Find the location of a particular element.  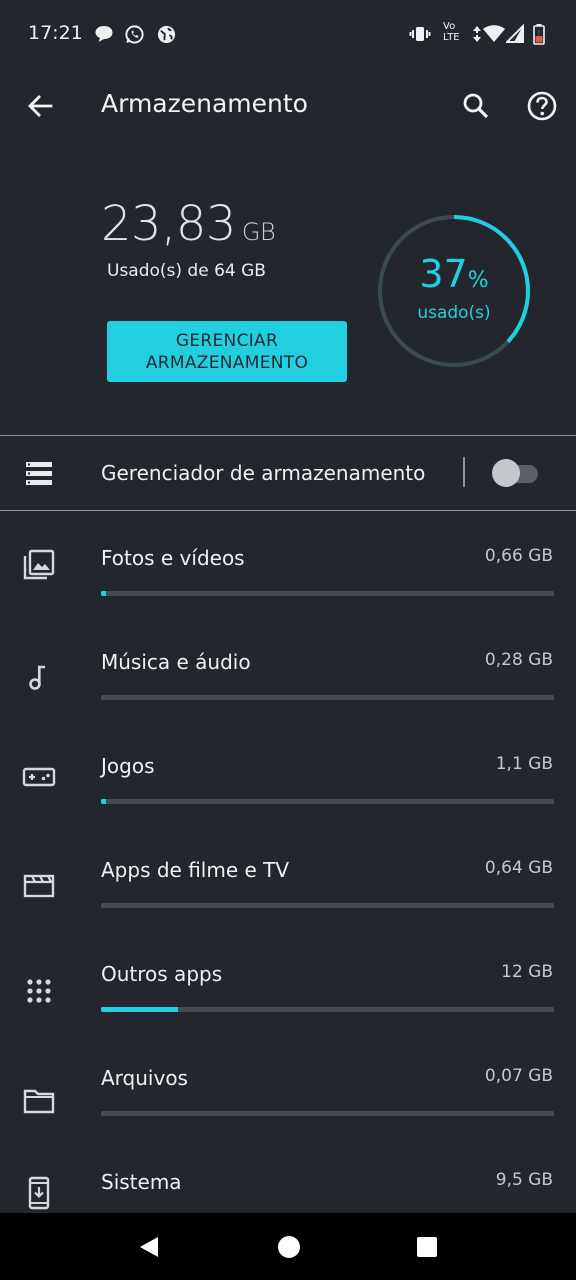

battery-icon: ! is located at coordinates (539, 34).